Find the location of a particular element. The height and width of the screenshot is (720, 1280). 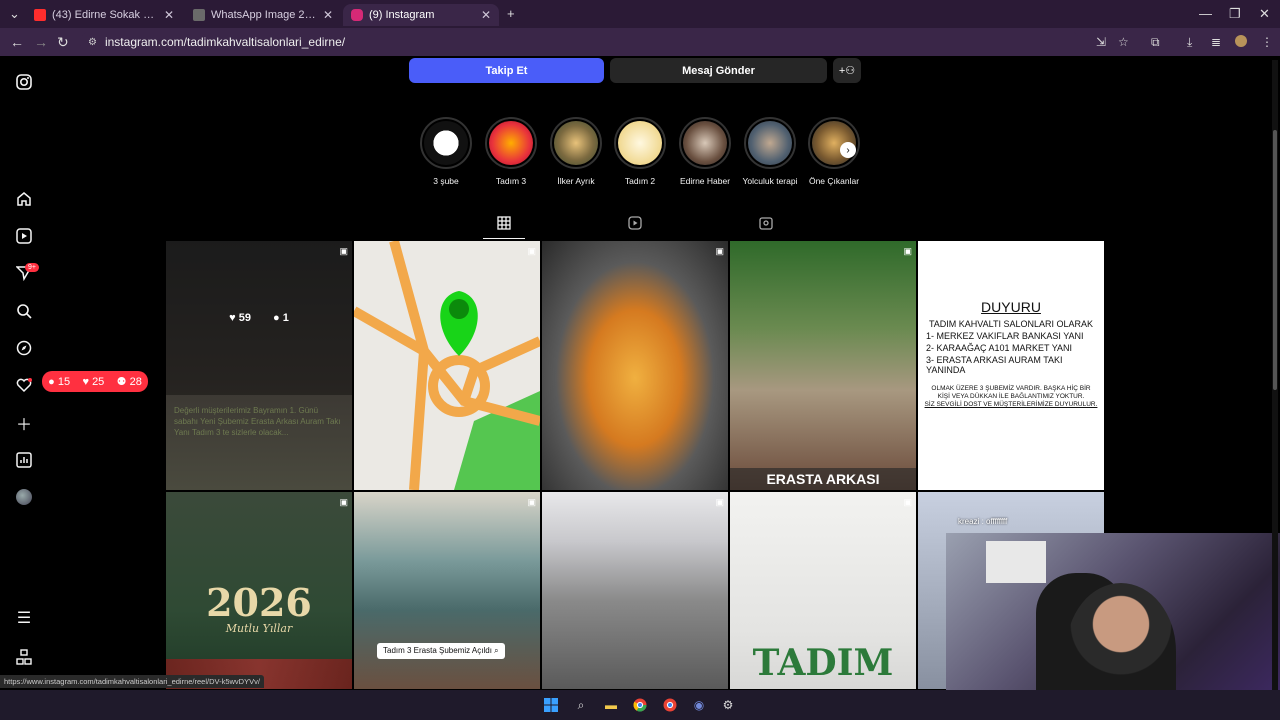

active-tab-indicator is located at coordinates (504, 238).